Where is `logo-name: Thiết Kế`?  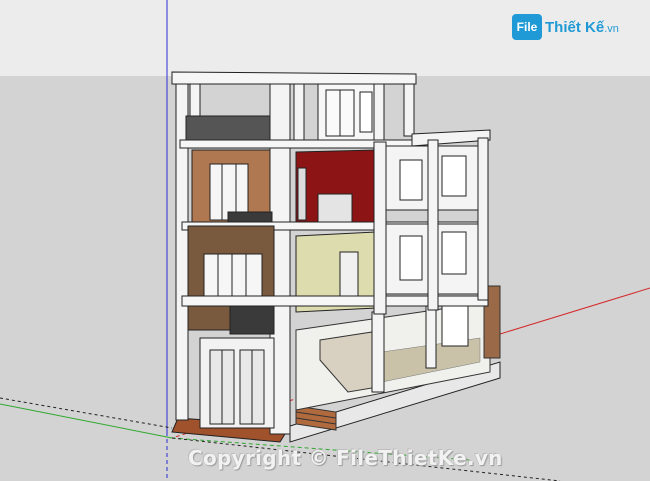 logo-name: Thiết Kế is located at coordinates (575, 27).